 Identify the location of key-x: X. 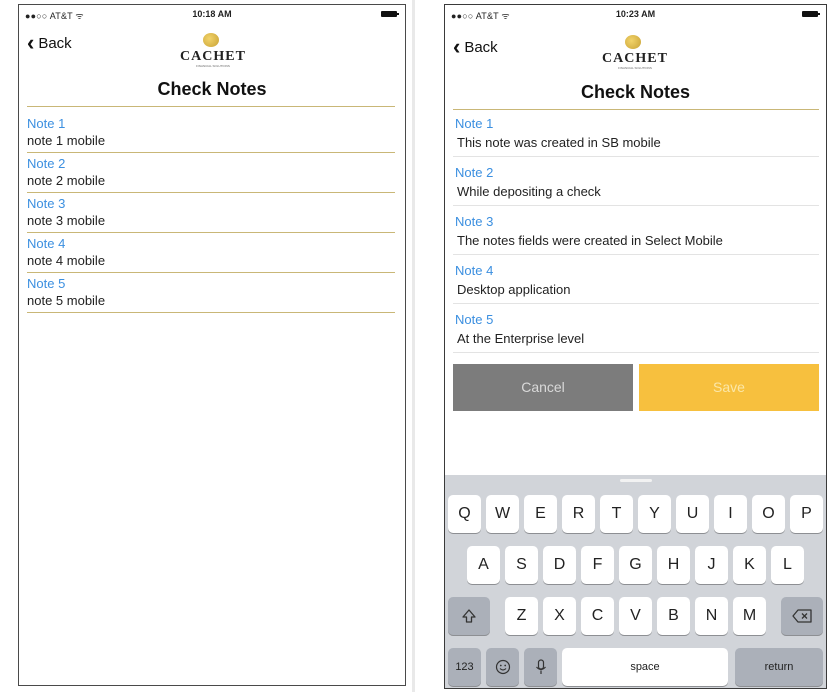
(559, 616).